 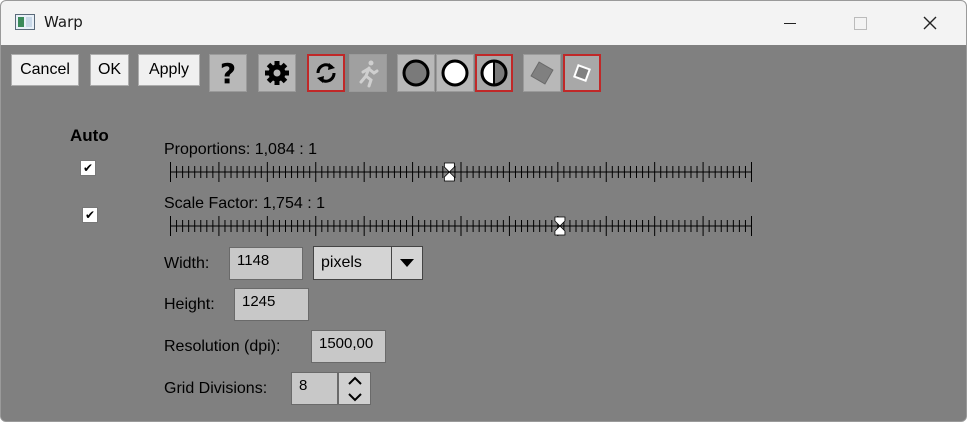 What do you see at coordinates (169, 70) in the screenshot?
I see `apply-button: Apply` at bounding box center [169, 70].